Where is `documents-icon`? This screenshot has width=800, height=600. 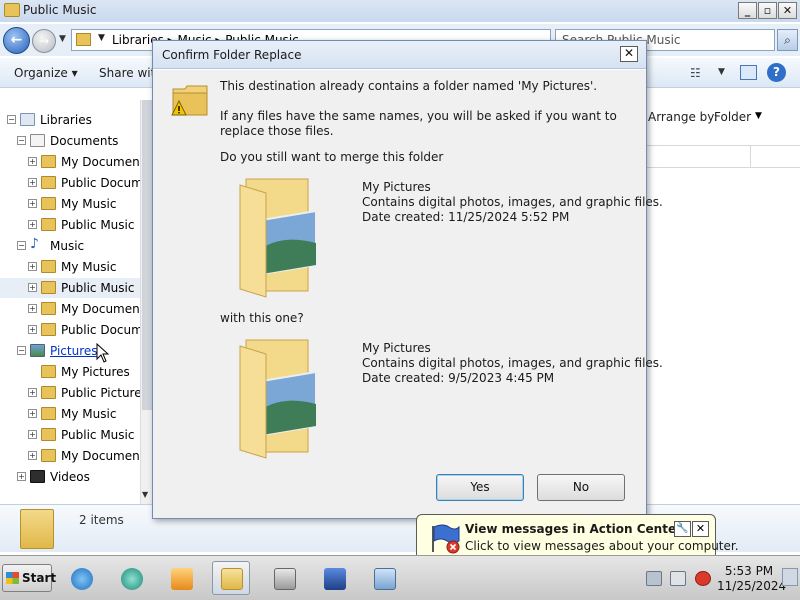
documents-icon is located at coordinates (37, 140).